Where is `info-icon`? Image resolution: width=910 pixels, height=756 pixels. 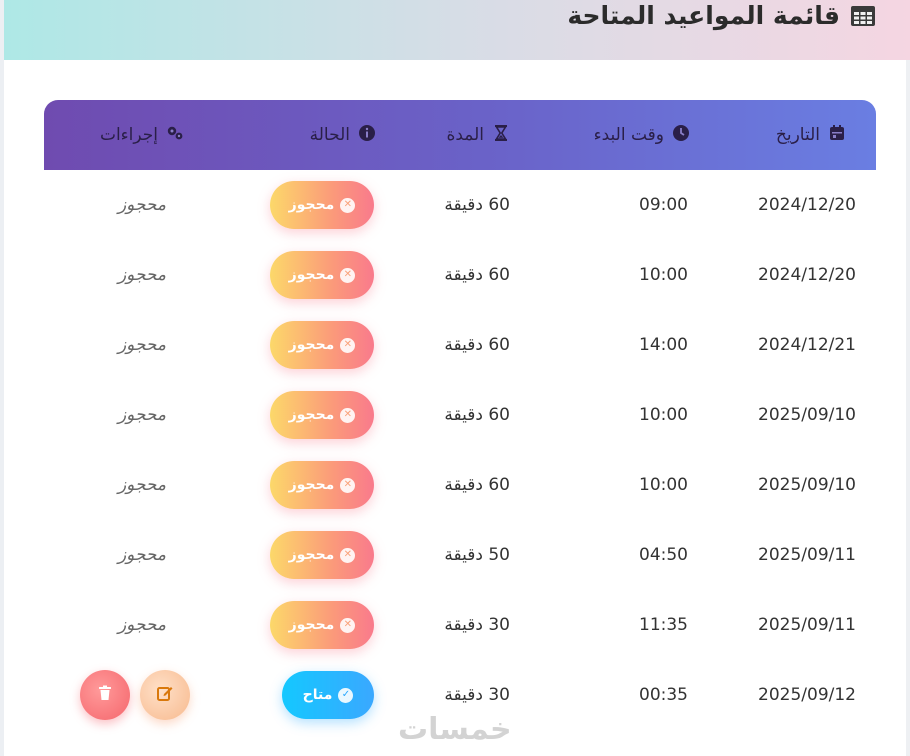 info-icon is located at coordinates (367, 135).